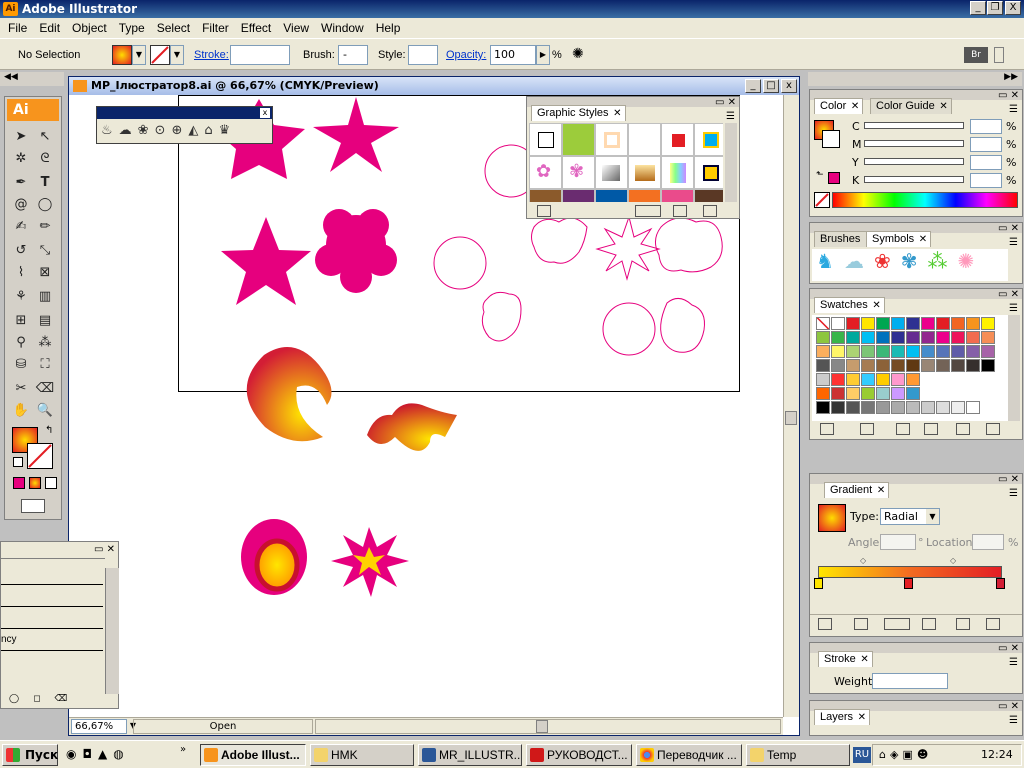  Describe the element at coordinates (160, 55) in the screenshot. I see `stroke-swatch` at that location.